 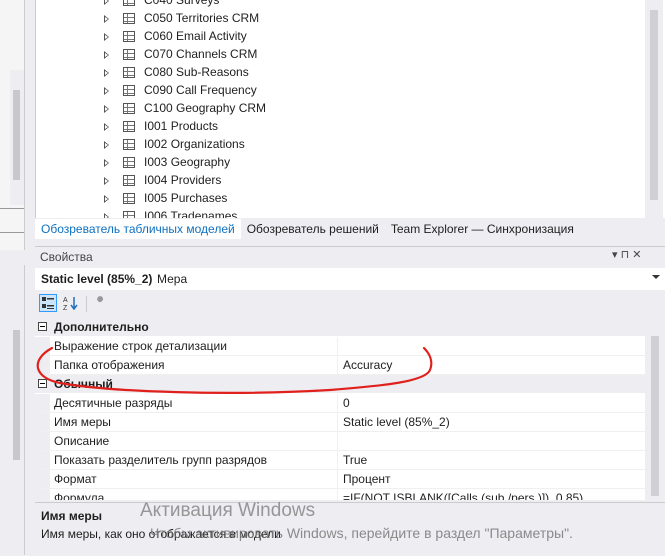 What do you see at coordinates (97, 279) in the screenshot?
I see `object-name: Static level (85%_2)` at bounding box center [97, 279].